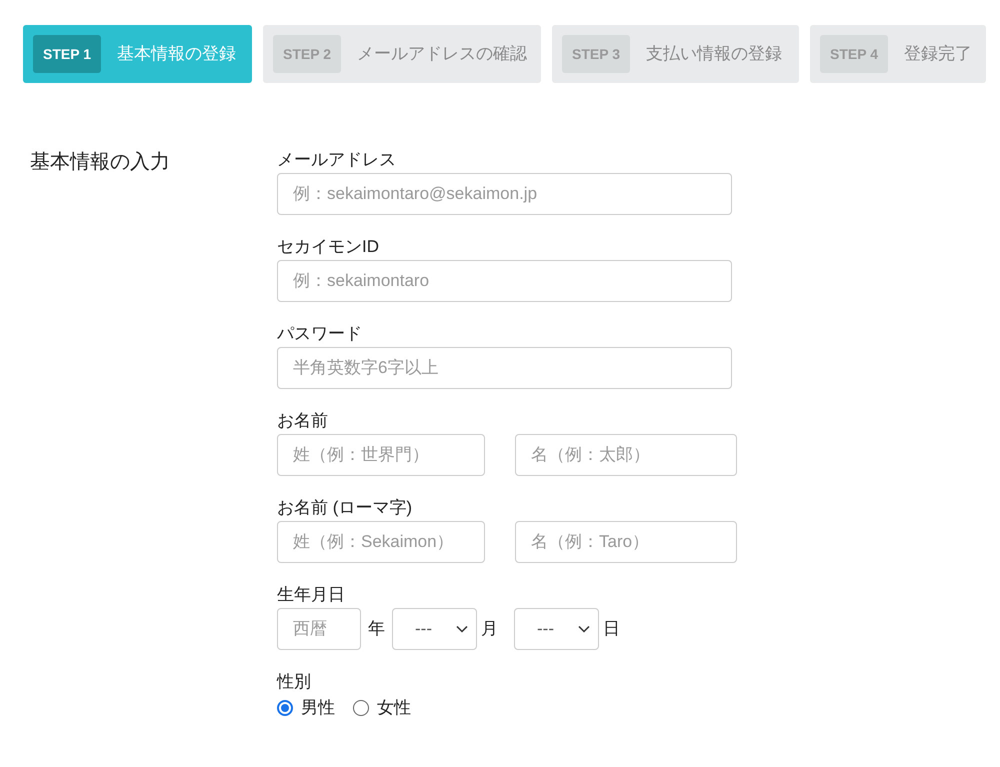  Describe the element at coordinates (714, 54) in the screenshot. I see `step-label: 支払い情報の登録` at that location.